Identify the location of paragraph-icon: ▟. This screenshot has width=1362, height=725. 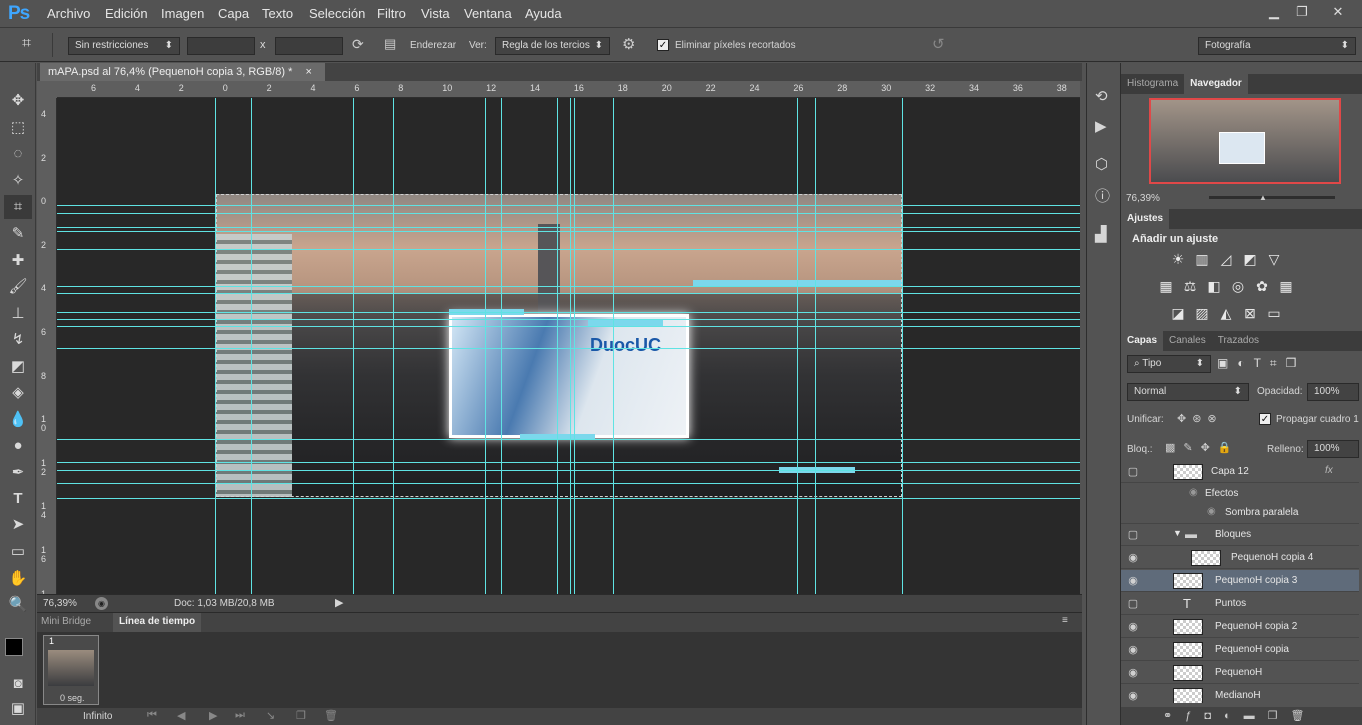
(1101, 234).